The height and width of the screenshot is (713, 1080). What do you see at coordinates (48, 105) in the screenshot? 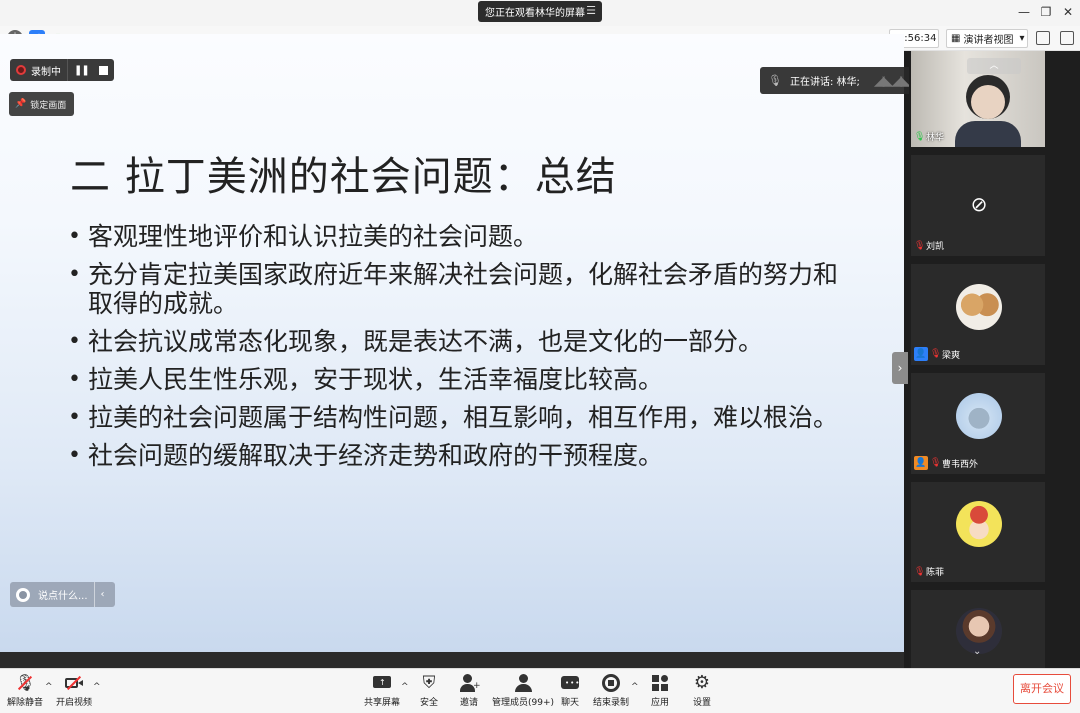
I see `lock-screen-label: 锁定画面` at bounding box center [48, 105].